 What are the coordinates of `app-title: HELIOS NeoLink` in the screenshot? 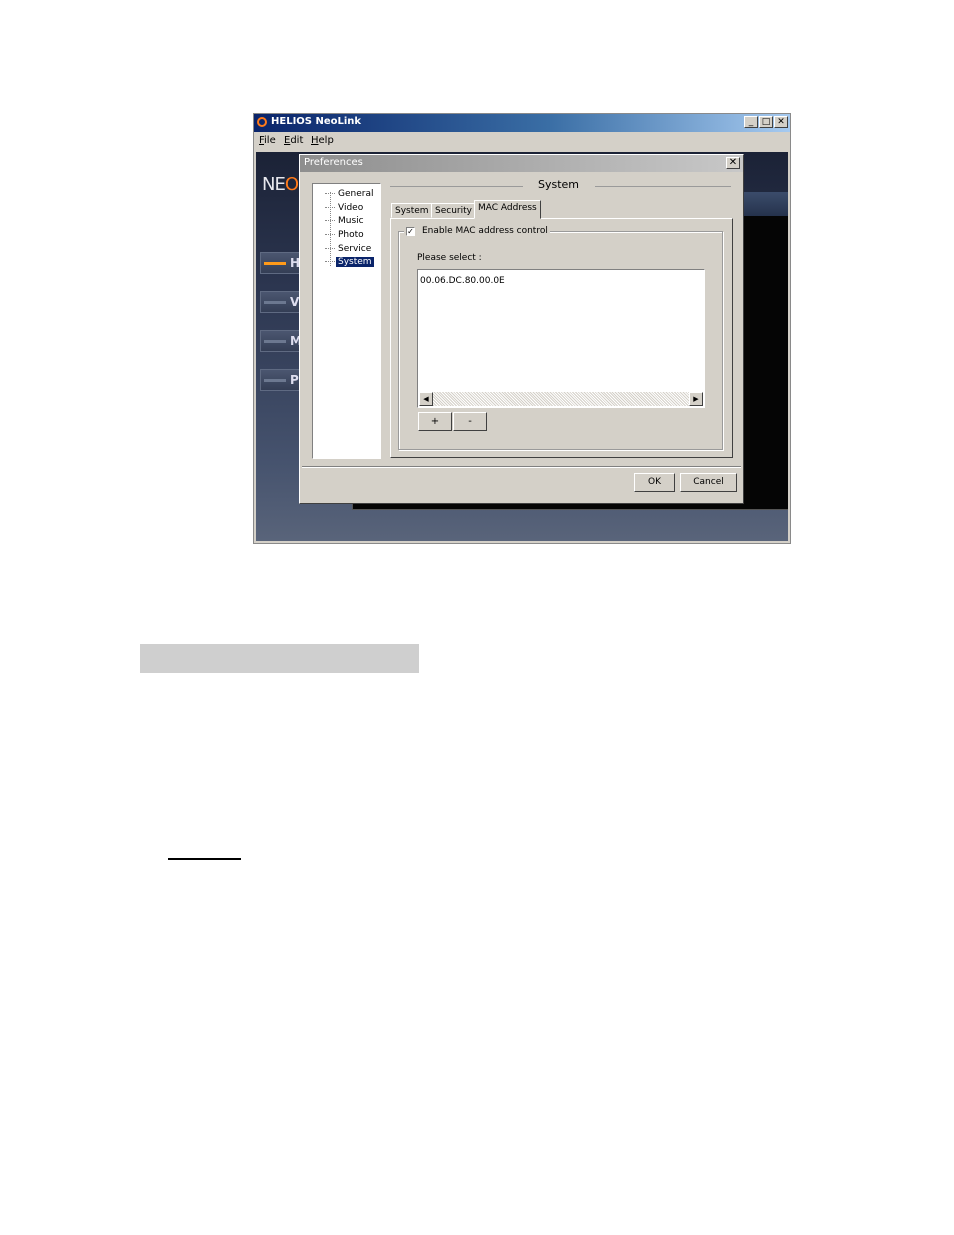 It's located at (316, 121).